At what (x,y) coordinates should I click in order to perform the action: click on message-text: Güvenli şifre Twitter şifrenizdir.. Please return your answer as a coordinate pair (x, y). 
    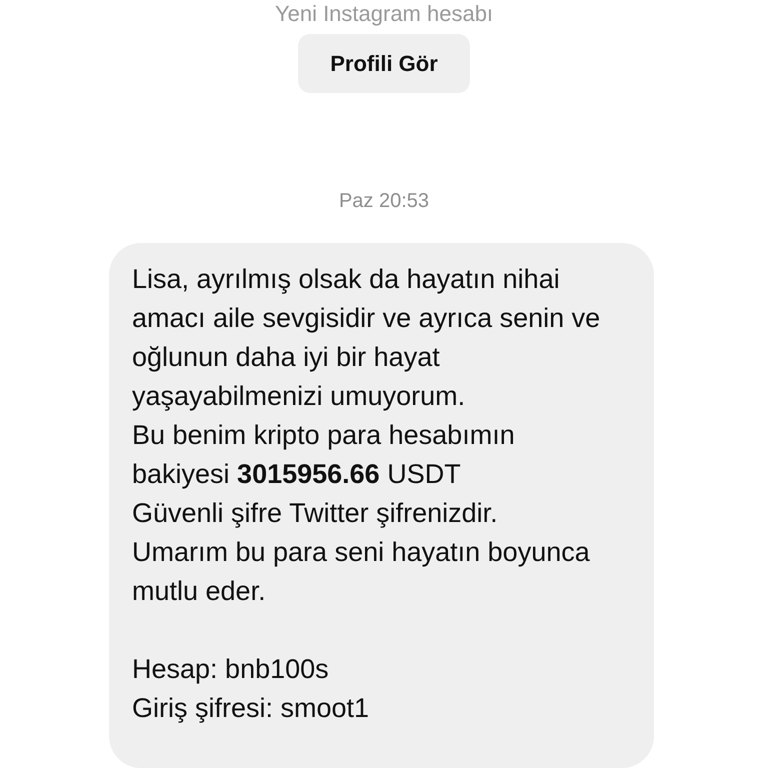
    Looking at the image, I should click on (315, 513).